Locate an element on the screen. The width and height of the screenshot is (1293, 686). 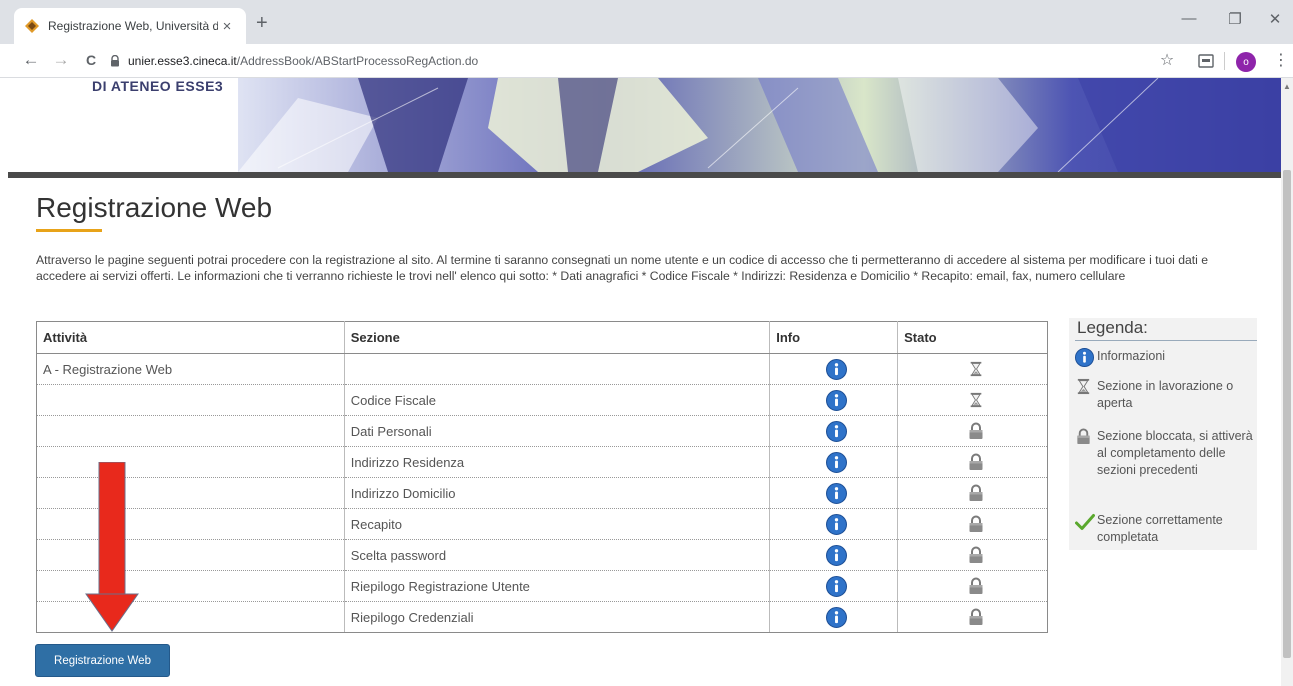
secure-lock-icon is located at coordinates (115, 61).